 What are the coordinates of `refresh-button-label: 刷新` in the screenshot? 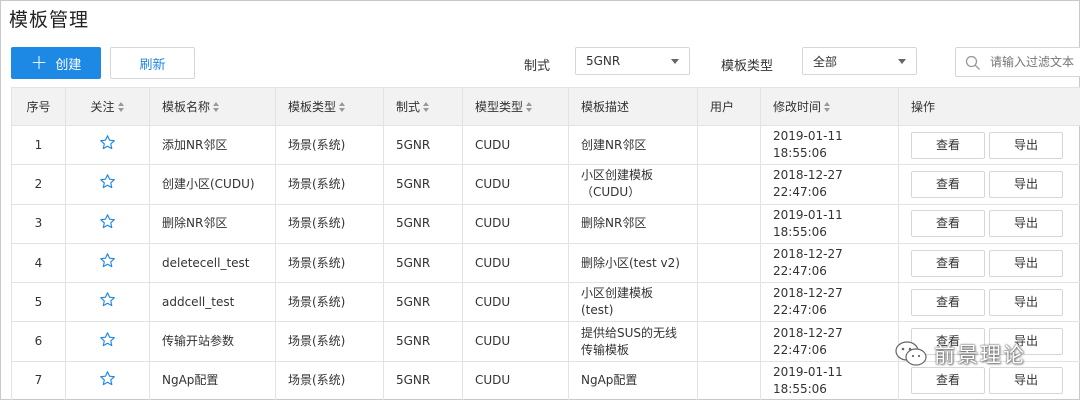 It's located at (152, 65).